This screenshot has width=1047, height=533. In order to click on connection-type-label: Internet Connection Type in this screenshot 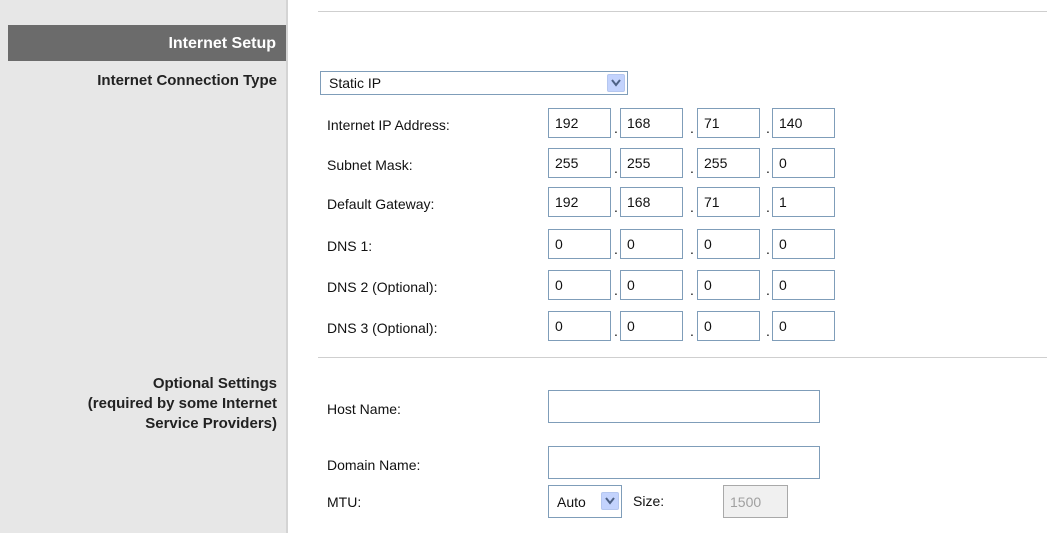, I will do `click(187, 80)`.